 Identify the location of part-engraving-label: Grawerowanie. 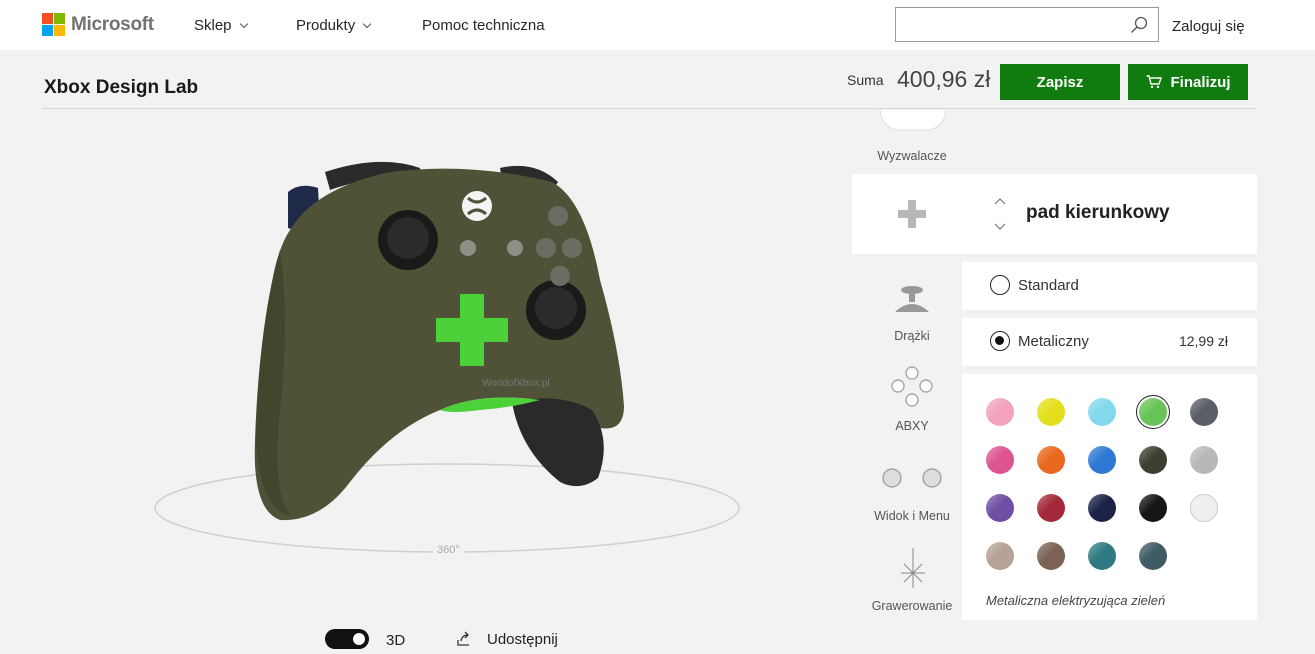
(912, 606).